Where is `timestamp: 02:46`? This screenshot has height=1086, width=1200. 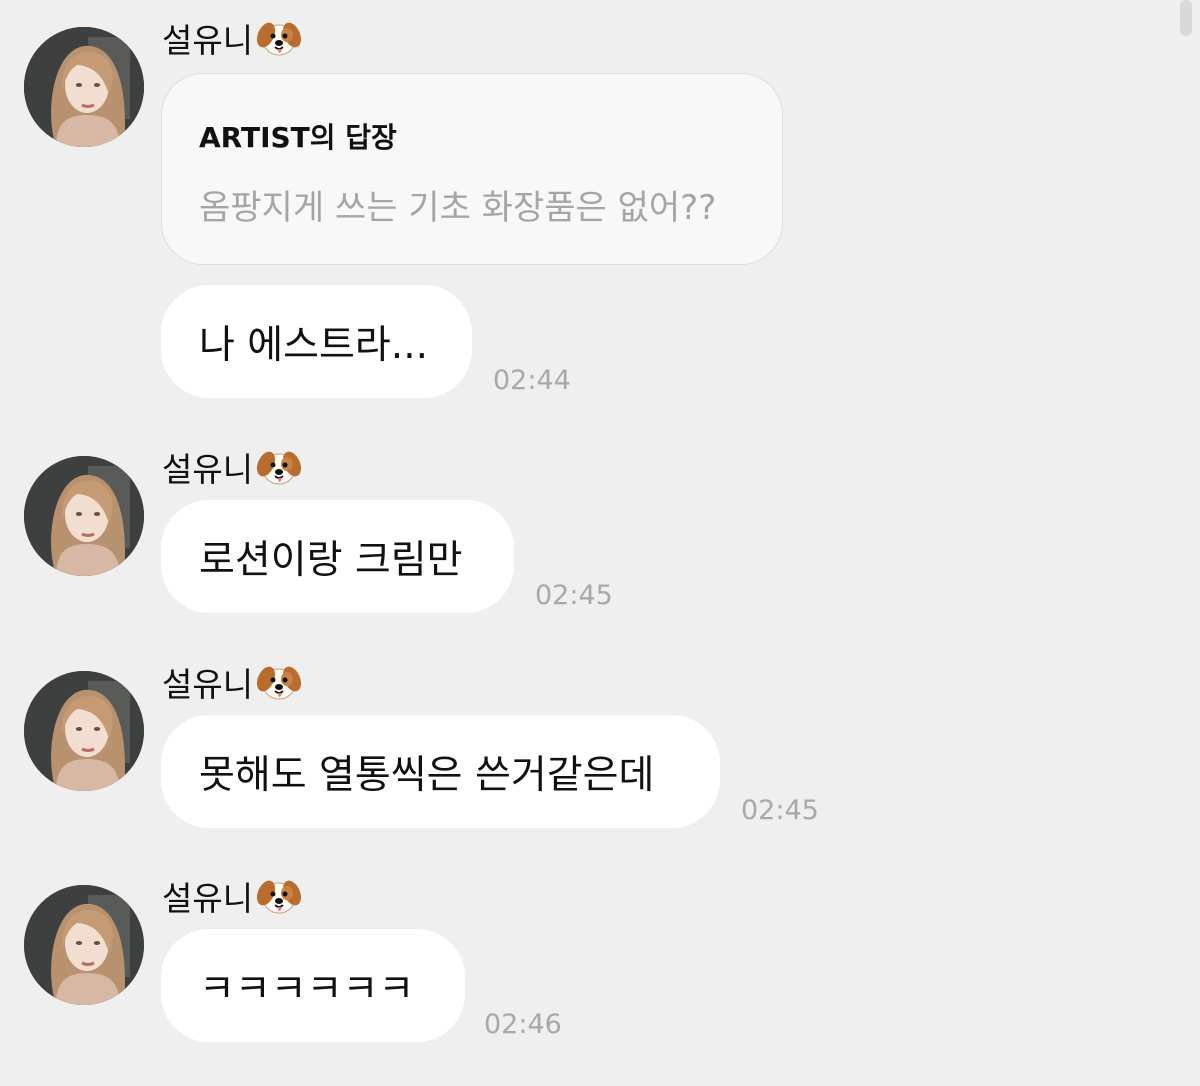
timestamp: 02:46 is located at coordinates (523, 1024).